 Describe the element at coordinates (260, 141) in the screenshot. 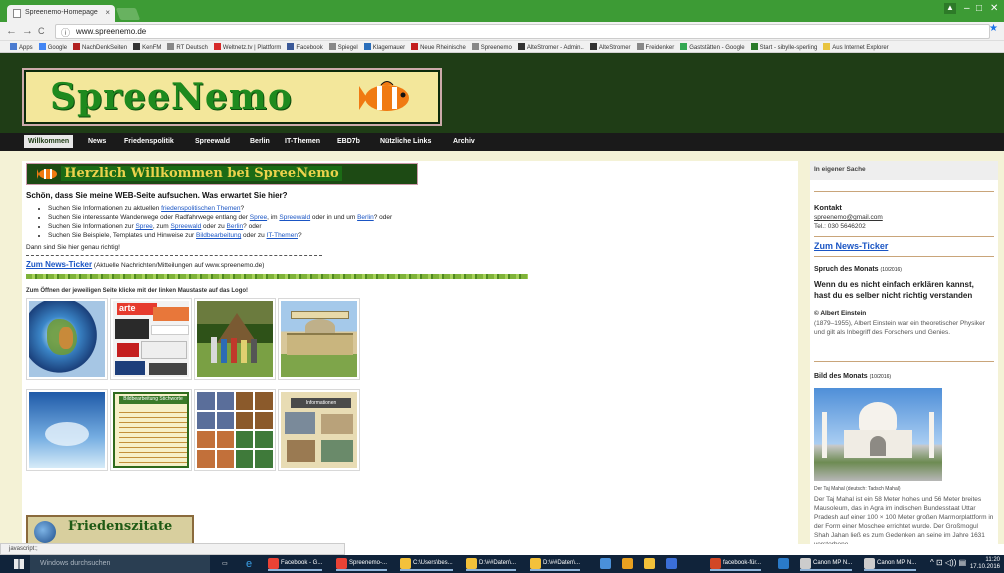

I see `nav-item-berlin: Berlin` at that location.